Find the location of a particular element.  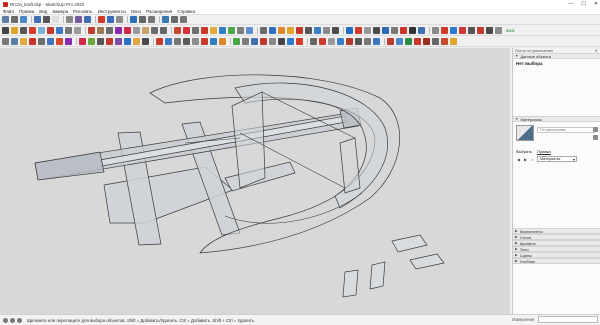

menu-window: Окно is located at coordinates (136, 11).